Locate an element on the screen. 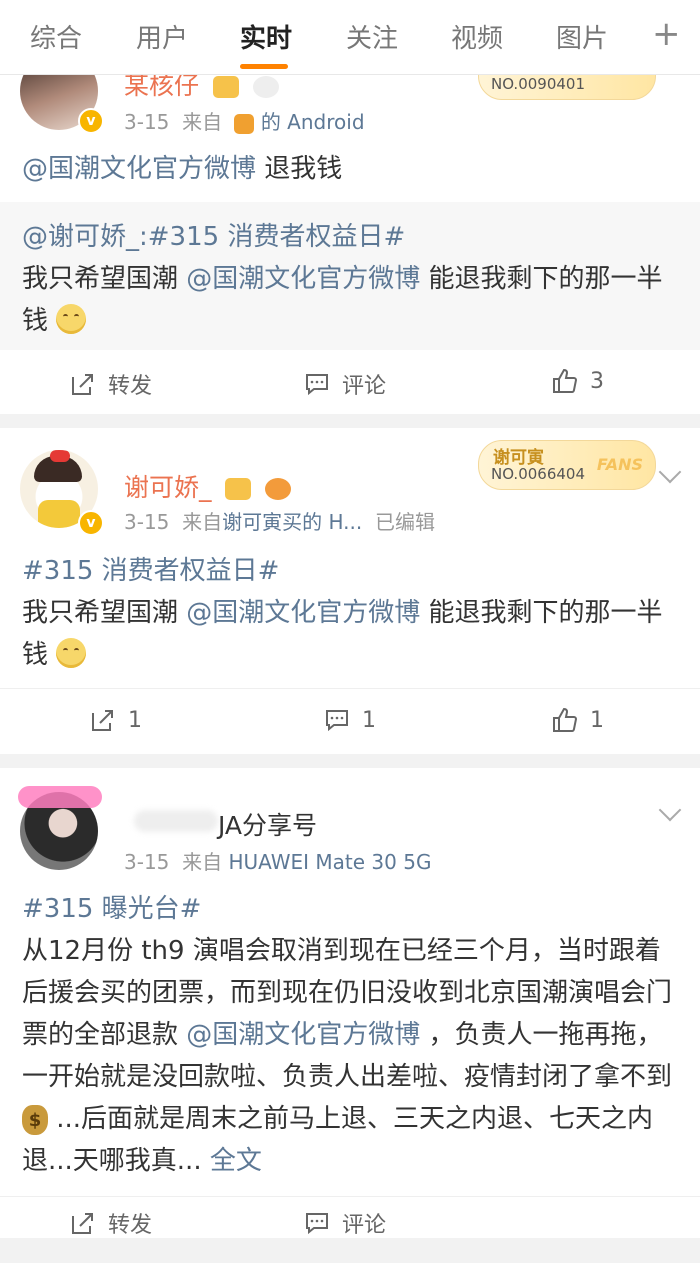  panda-badge-icon is located at coordinates (265, 87).